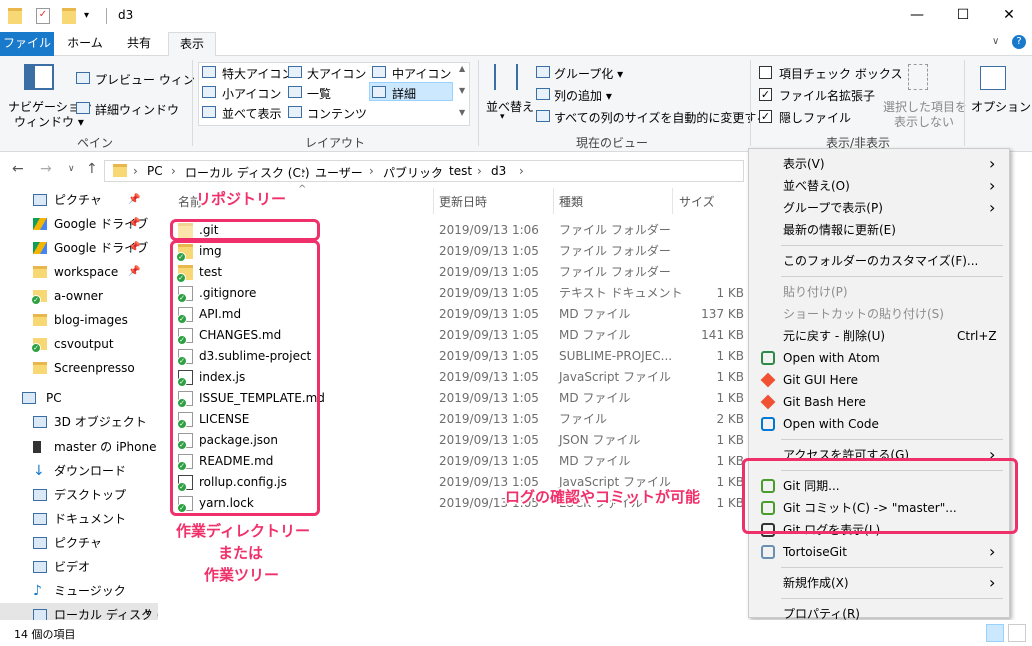 The image size is (1032, 646). What do you see at coordinates (79, 519) in the screenshot?
I see `nav-item: ドキュメント` at bounding box center [79, 519].